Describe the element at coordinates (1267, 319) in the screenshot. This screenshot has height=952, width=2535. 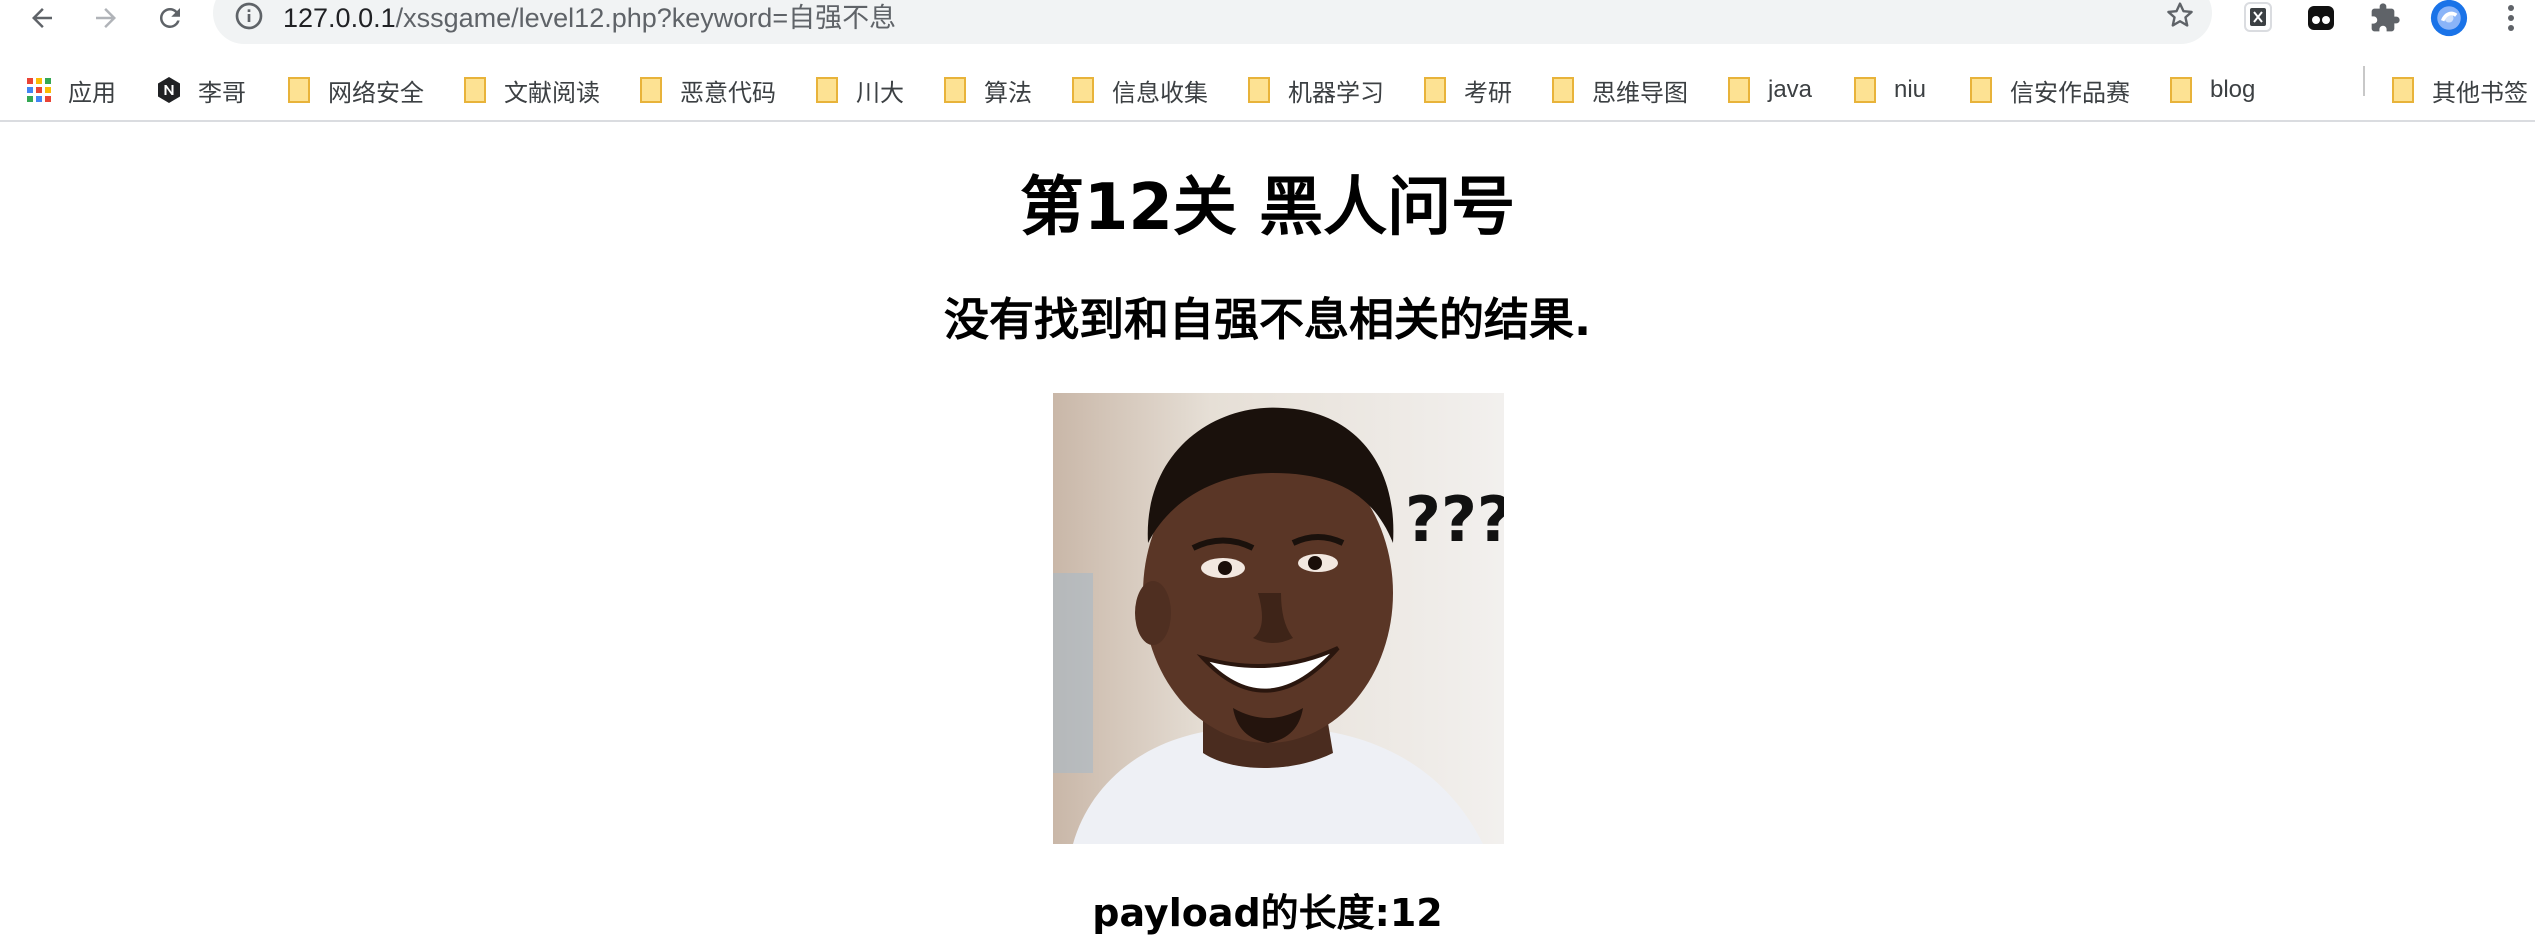
I see `search-result-message: 没有找到和自强不息相关的结果.` at that location.